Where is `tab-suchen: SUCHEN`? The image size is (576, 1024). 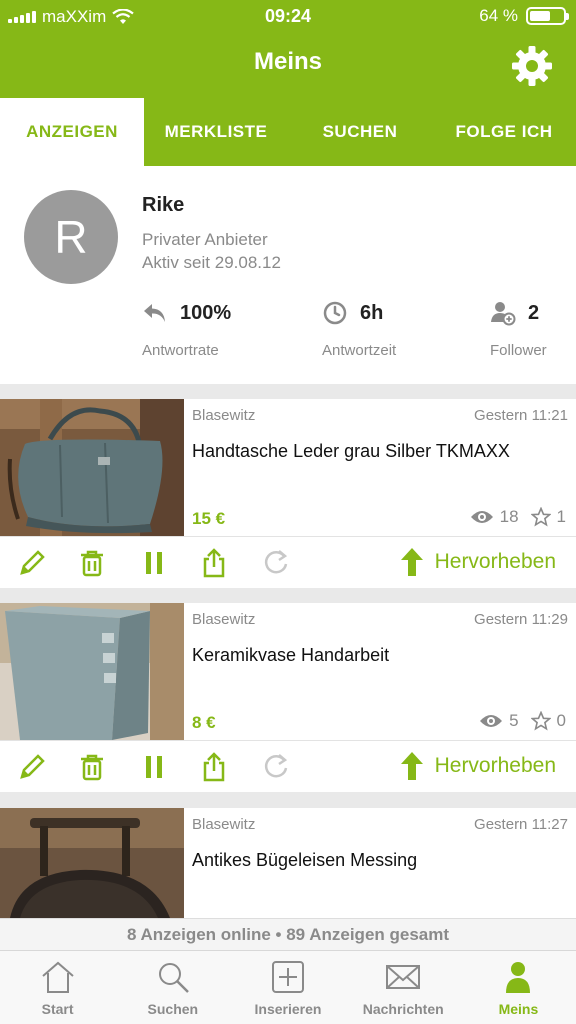
tab-suchen: SUCHEN is located at coordinates (360, 132).